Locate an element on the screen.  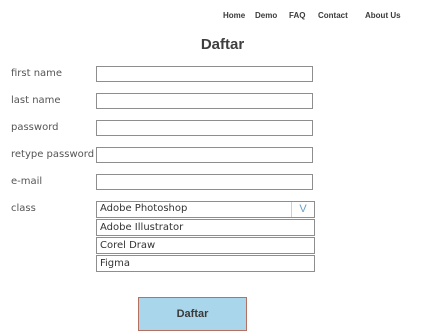
password-label: password is located at coordinates (35, 127).